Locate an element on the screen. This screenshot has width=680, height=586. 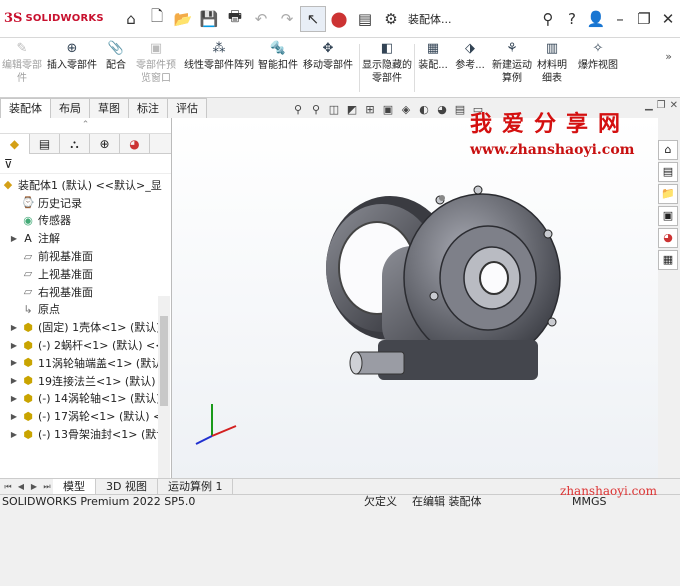
component-preview-button: ▣ 零部件预览窗口 is located at coordinates (156, 62).